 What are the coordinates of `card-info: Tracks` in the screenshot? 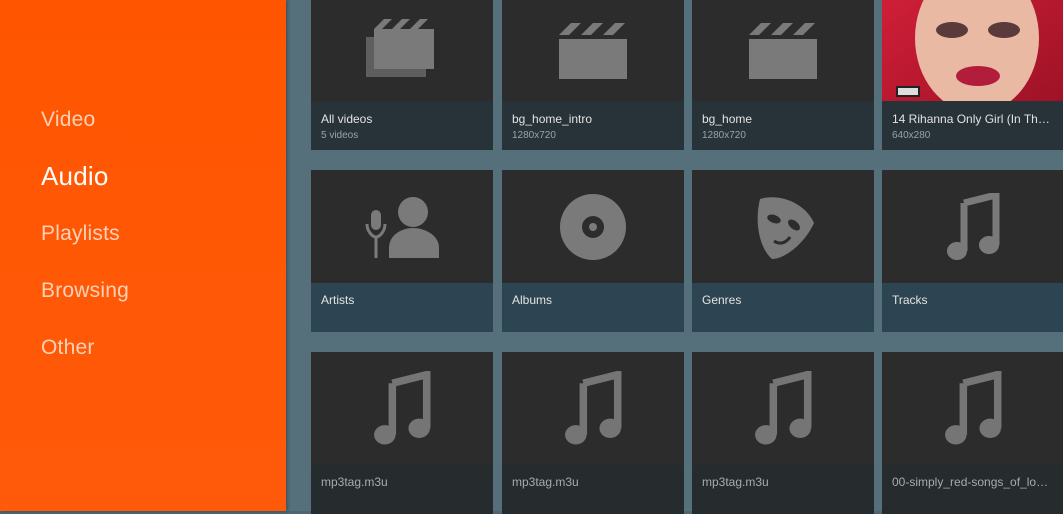 It's located at (972, 307).